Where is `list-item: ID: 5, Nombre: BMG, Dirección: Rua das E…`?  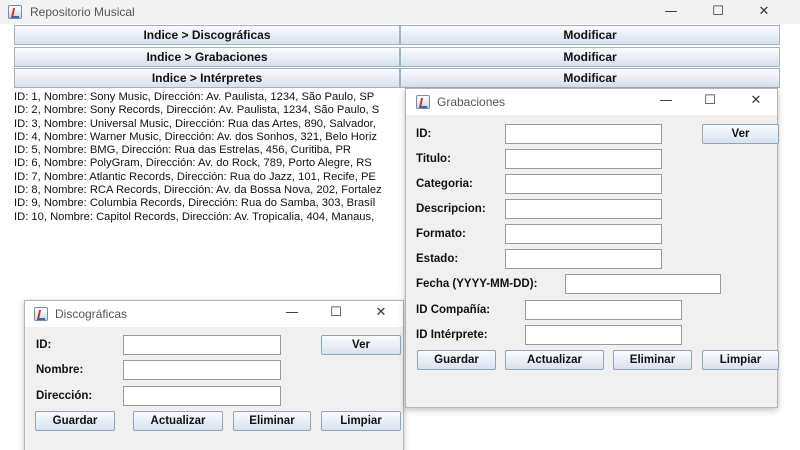 list-item: ID: 5, Nombre: BMG, Dirección: Rua das E… is located at coordinates (182, 150).